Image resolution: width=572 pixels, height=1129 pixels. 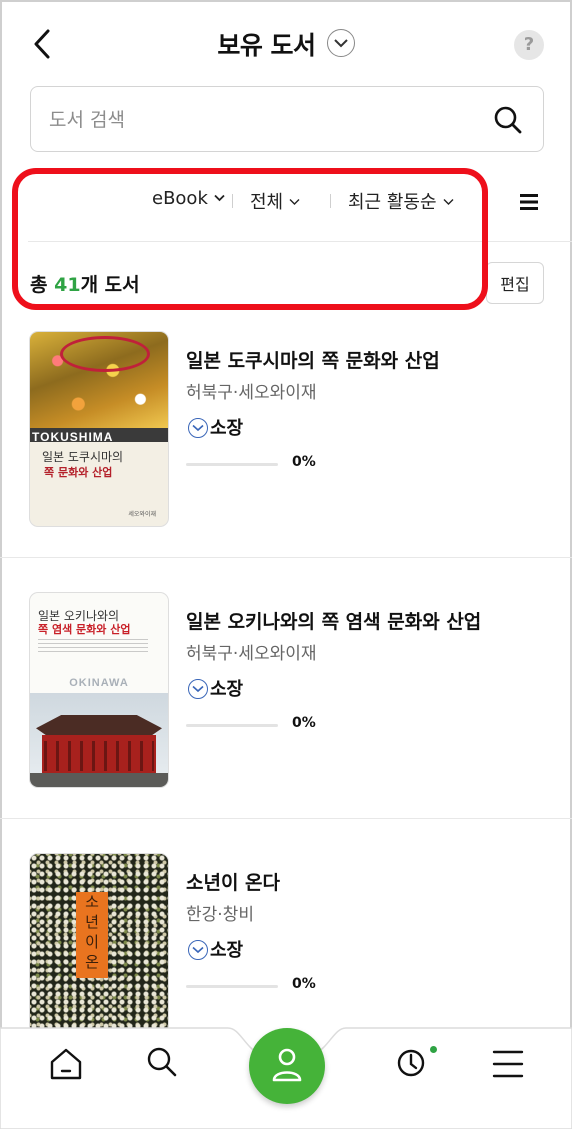 What do you see at coordinates (99, 690) in the screenshot?
I see `book-cover: 일본 오키나와의 쪽 염색 문화와 산업 OKINAWA` at bounding box center [99, 690].